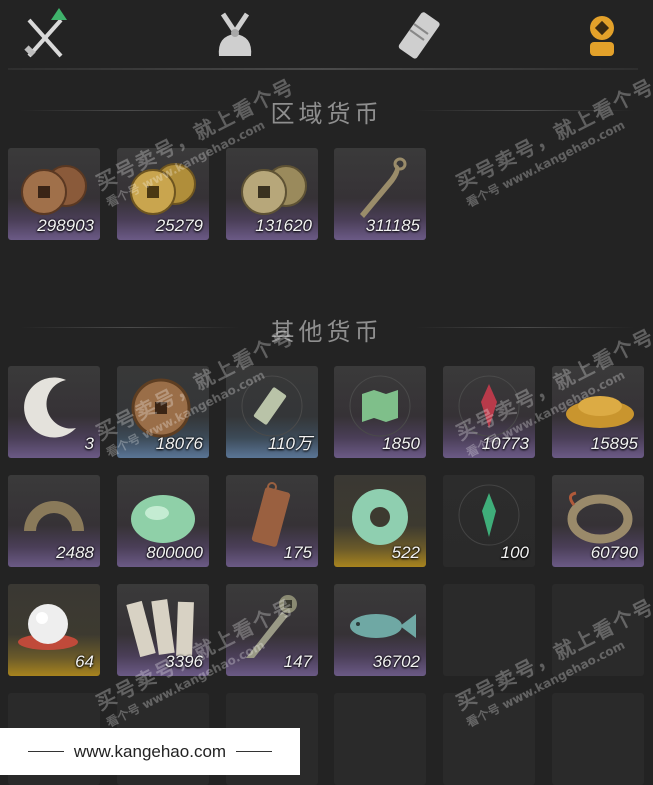 This screenshot has height=785, width=653. What do you see at coordinates (272, 412) in the screenshot?
I see `currency-slot: 110万` at bounding box center [272, 412].